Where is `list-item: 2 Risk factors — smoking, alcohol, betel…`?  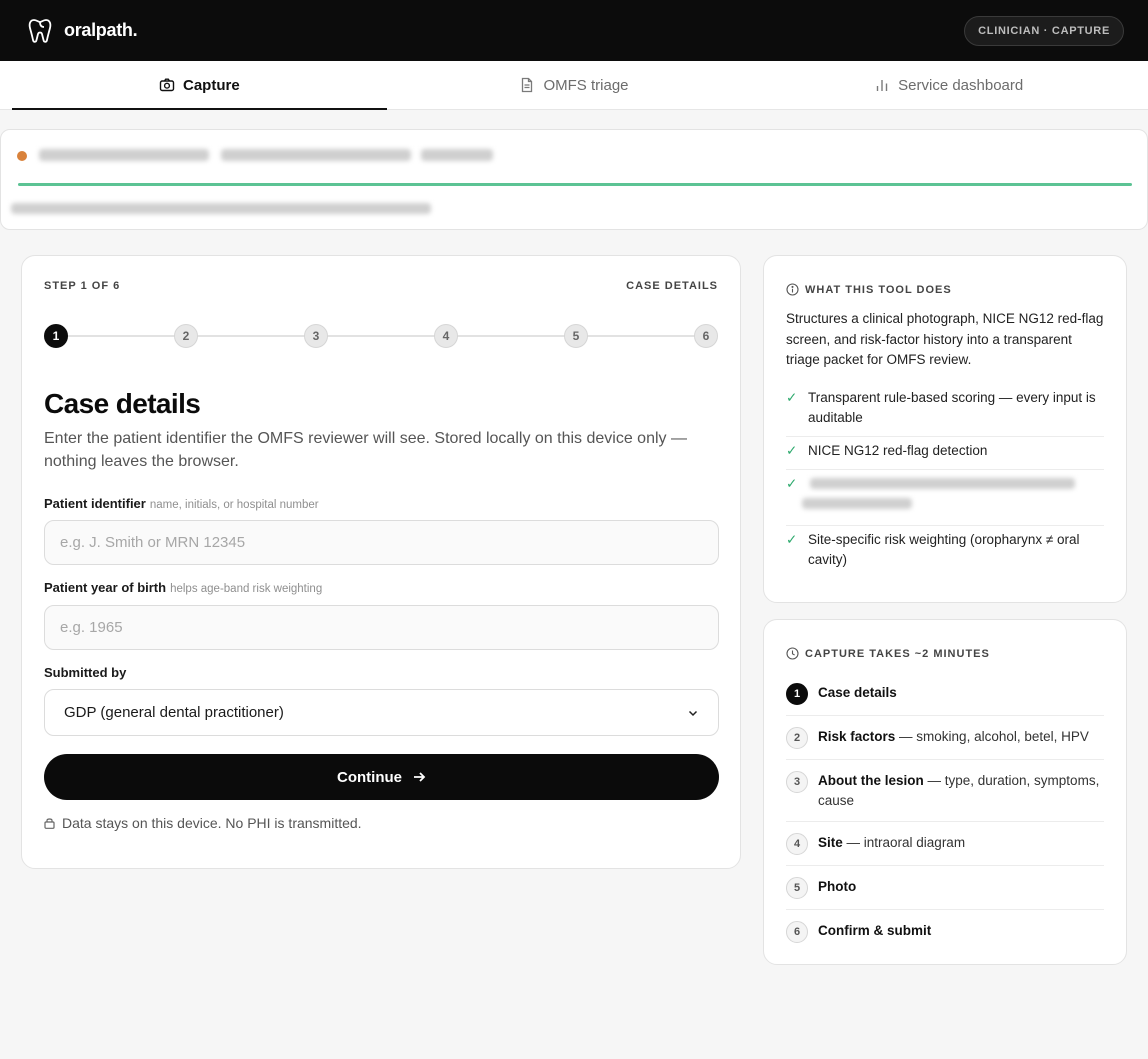 list-item: 2 Risk factors — smoking, alcohol, betel… is located at coordinates (945, 742).